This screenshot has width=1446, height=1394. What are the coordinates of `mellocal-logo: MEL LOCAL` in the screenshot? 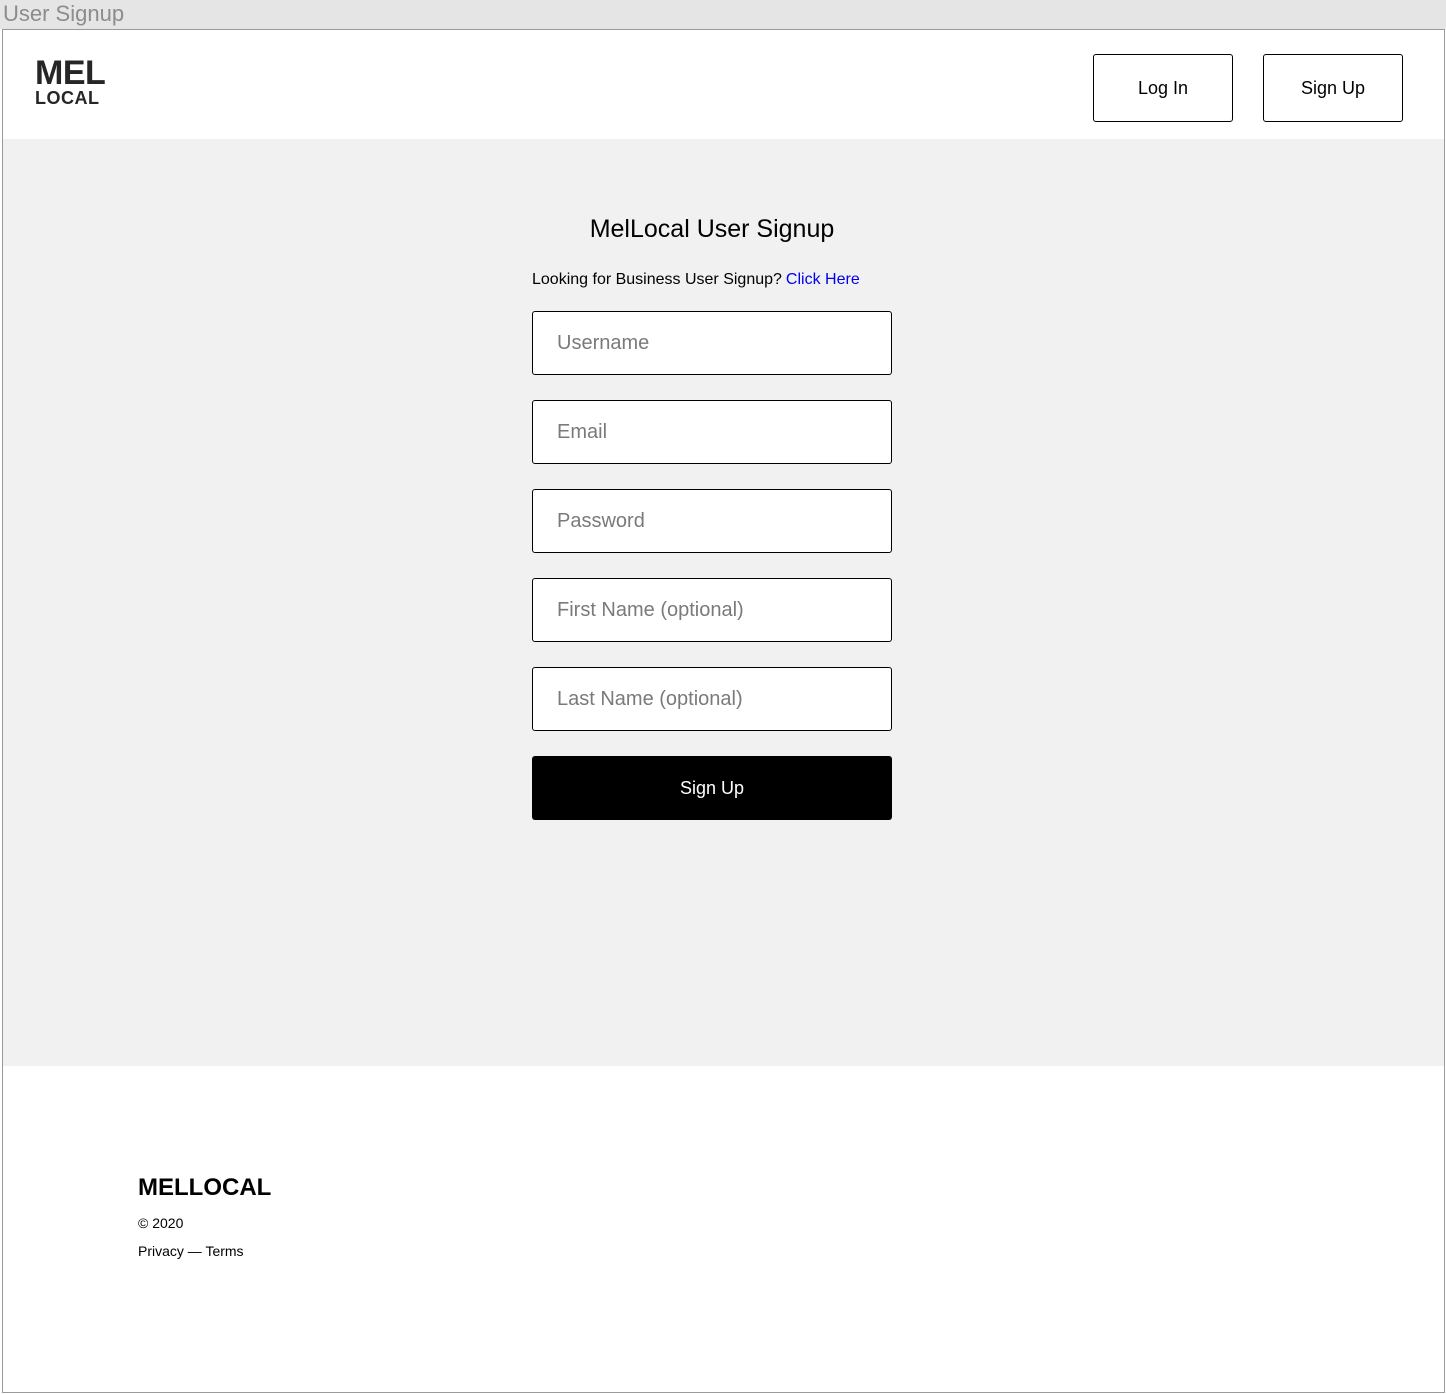 It's located at (75, 88).